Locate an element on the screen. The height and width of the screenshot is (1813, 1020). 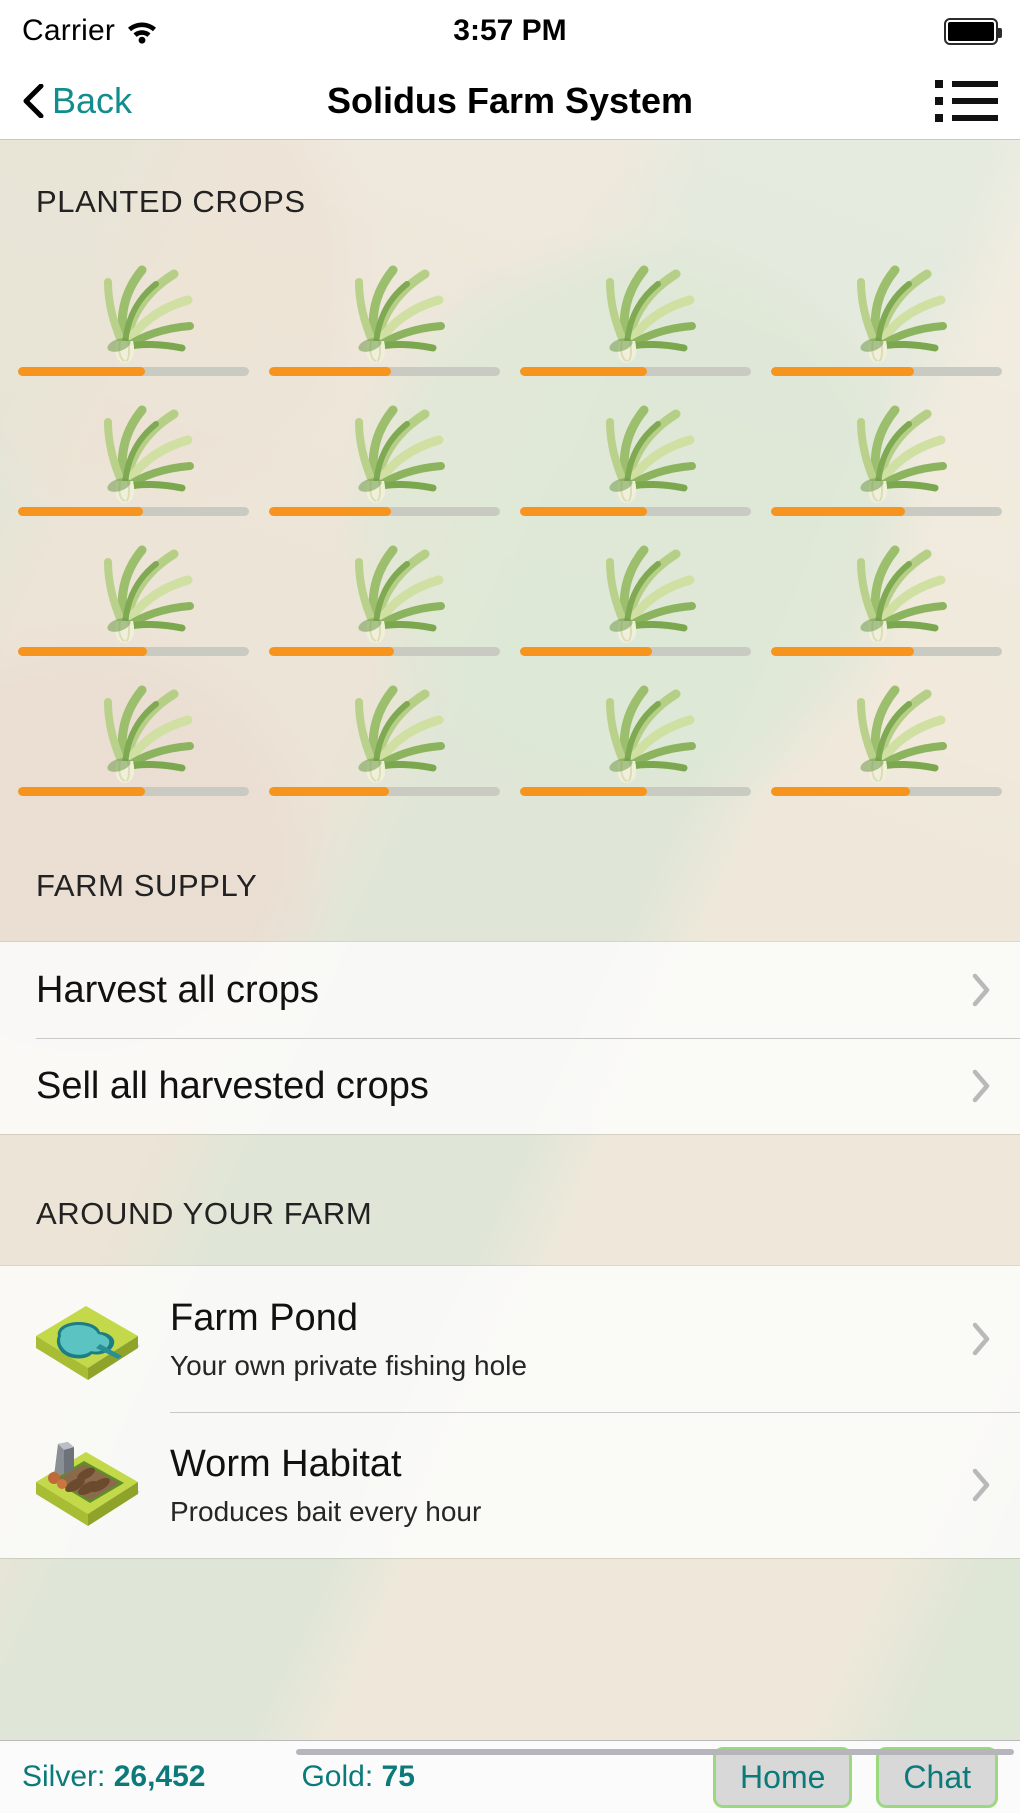
back-button: Back is located at coordinates (77, 101).